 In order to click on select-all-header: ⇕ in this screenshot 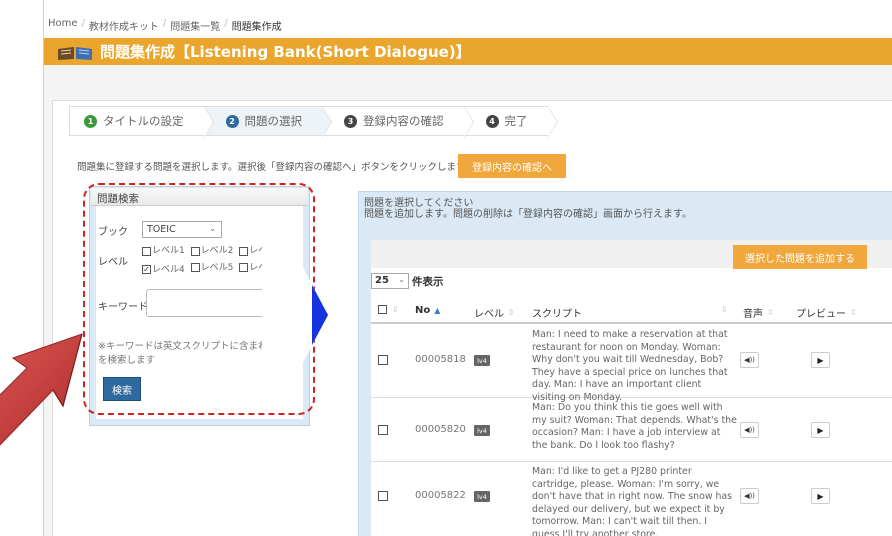, I will do `click(388, 309)`.